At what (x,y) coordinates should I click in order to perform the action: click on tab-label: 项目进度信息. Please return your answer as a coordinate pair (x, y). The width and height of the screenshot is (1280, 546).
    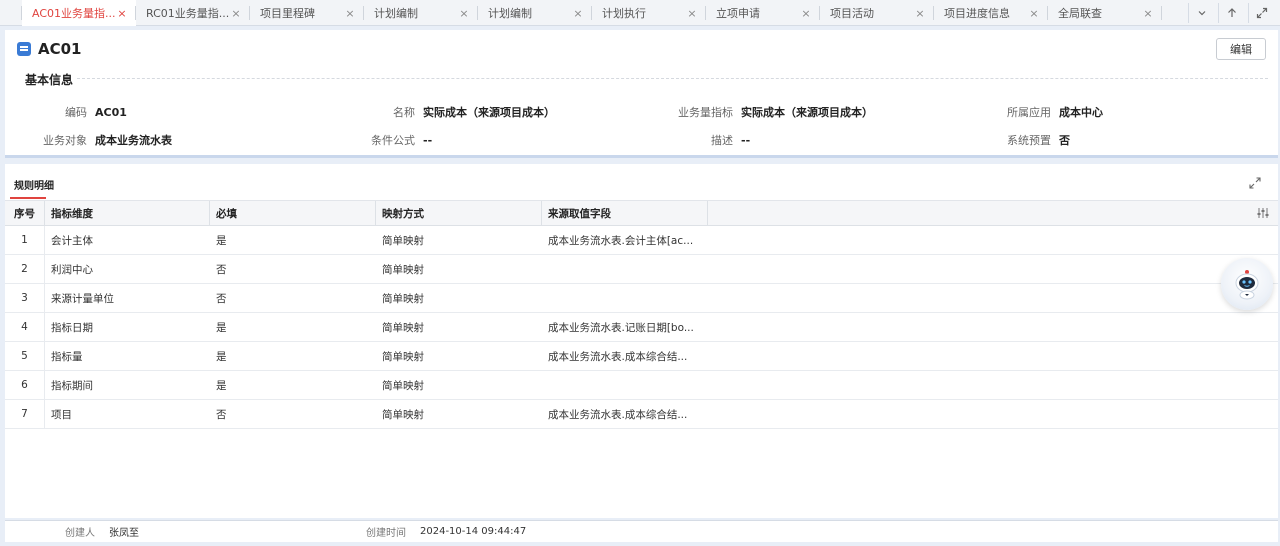
    Looking at the image, I should click on (977, 13).